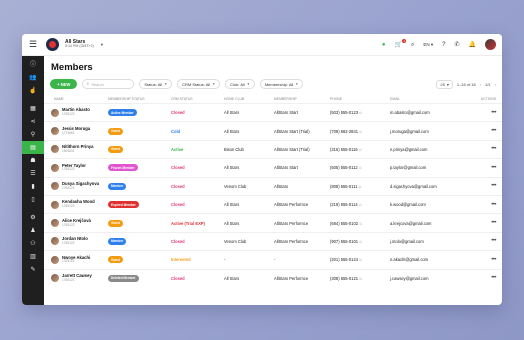 Image resolution: width=524 pixels, height=340 pixels. What do you see at coordinates (33, 160) in the screenshot?
I see `group-icon: ☗` at bounding box center [33, 160].